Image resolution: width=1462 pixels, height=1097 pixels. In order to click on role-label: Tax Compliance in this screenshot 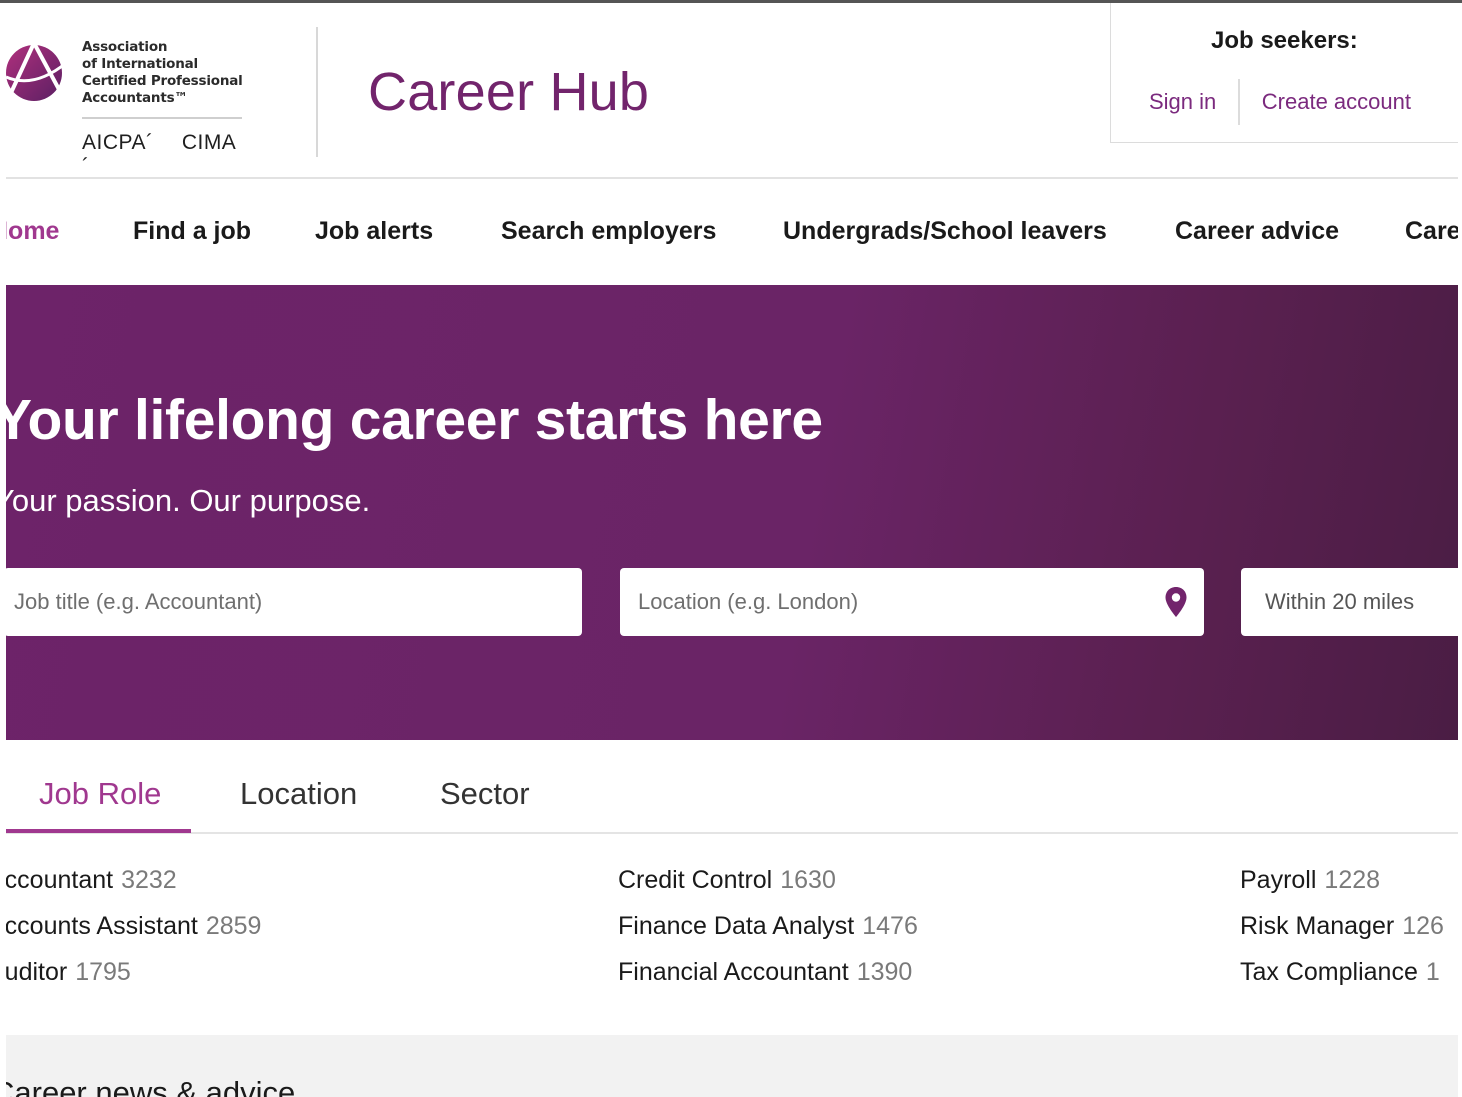, I will do `click(1329, 972)`.